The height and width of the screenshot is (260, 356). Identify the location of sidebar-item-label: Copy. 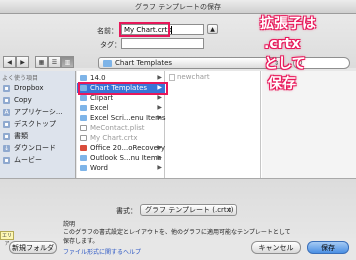
(23, 100).